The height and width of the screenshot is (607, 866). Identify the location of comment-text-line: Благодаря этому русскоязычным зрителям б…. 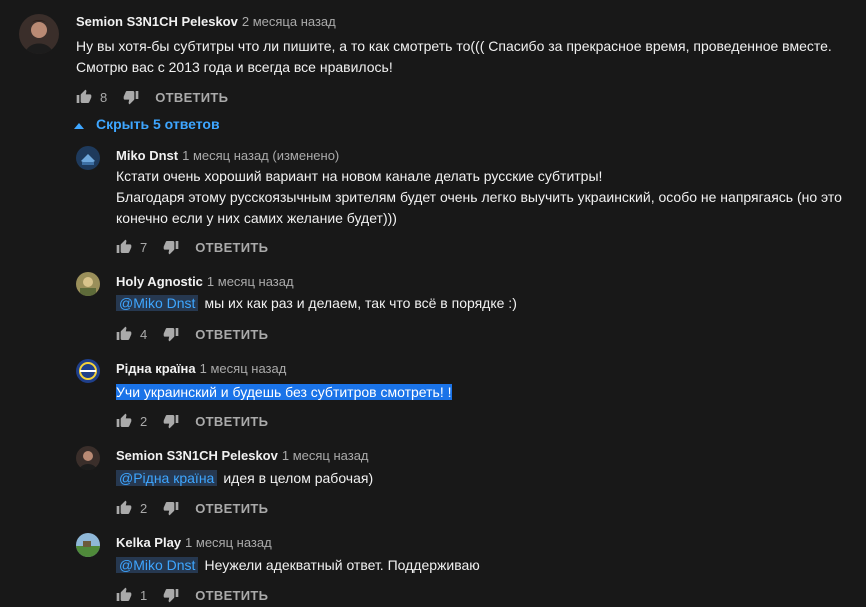
(479, 197).